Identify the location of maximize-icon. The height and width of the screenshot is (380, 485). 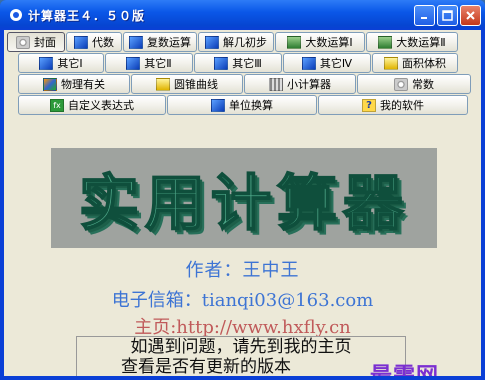
(447, 15).